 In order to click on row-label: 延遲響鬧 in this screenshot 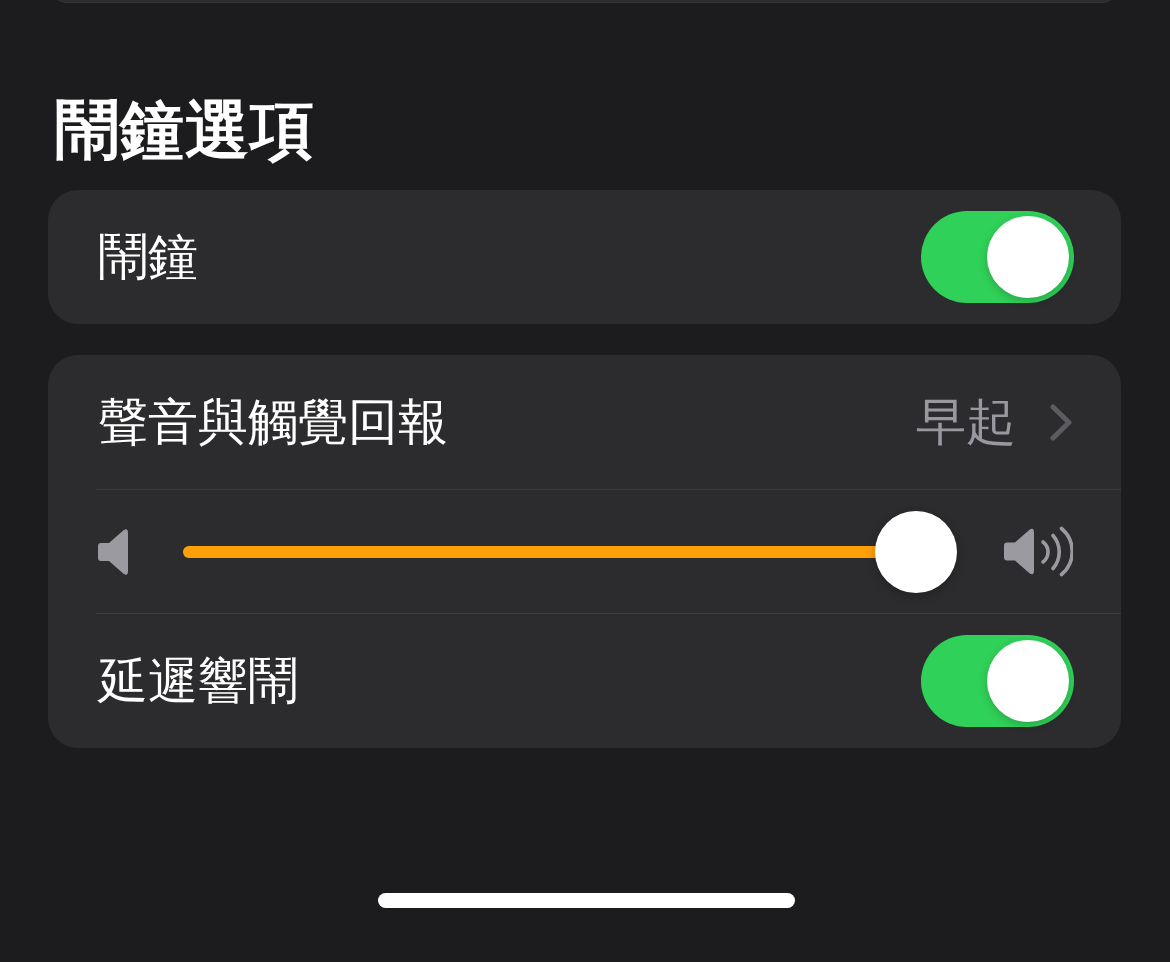, I will do `click(198, 681)`.